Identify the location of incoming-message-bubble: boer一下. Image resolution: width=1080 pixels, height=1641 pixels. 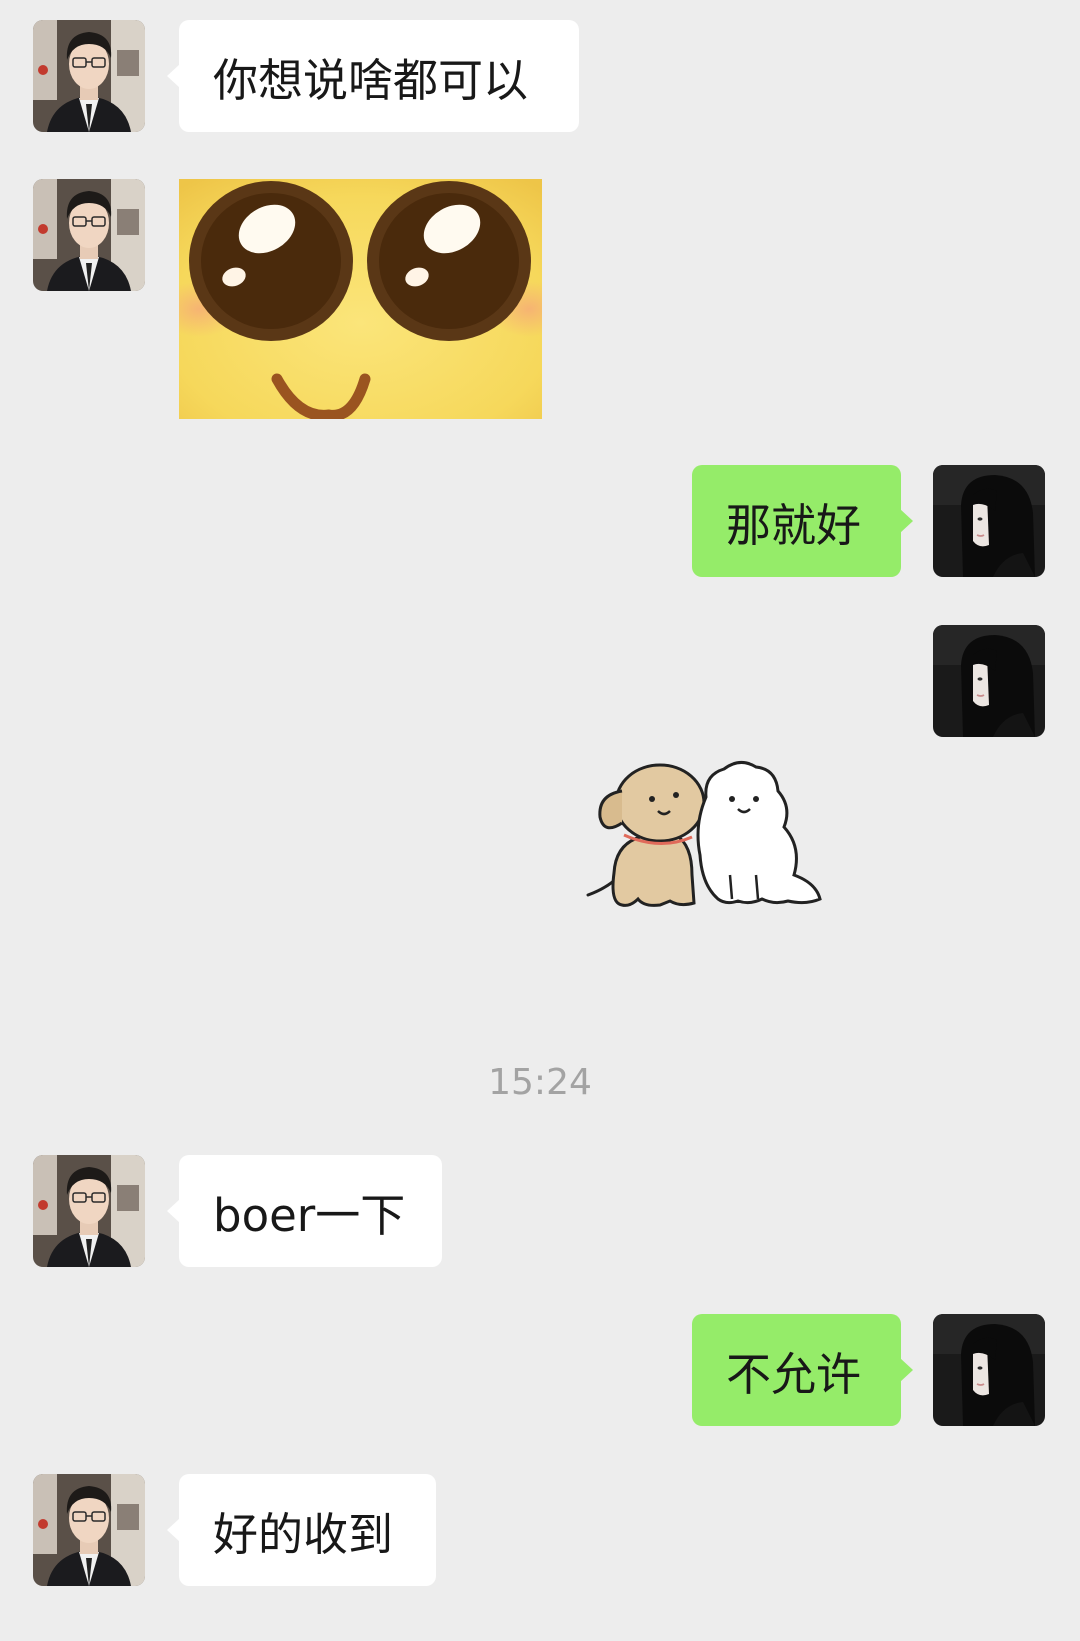
(304, 1211).